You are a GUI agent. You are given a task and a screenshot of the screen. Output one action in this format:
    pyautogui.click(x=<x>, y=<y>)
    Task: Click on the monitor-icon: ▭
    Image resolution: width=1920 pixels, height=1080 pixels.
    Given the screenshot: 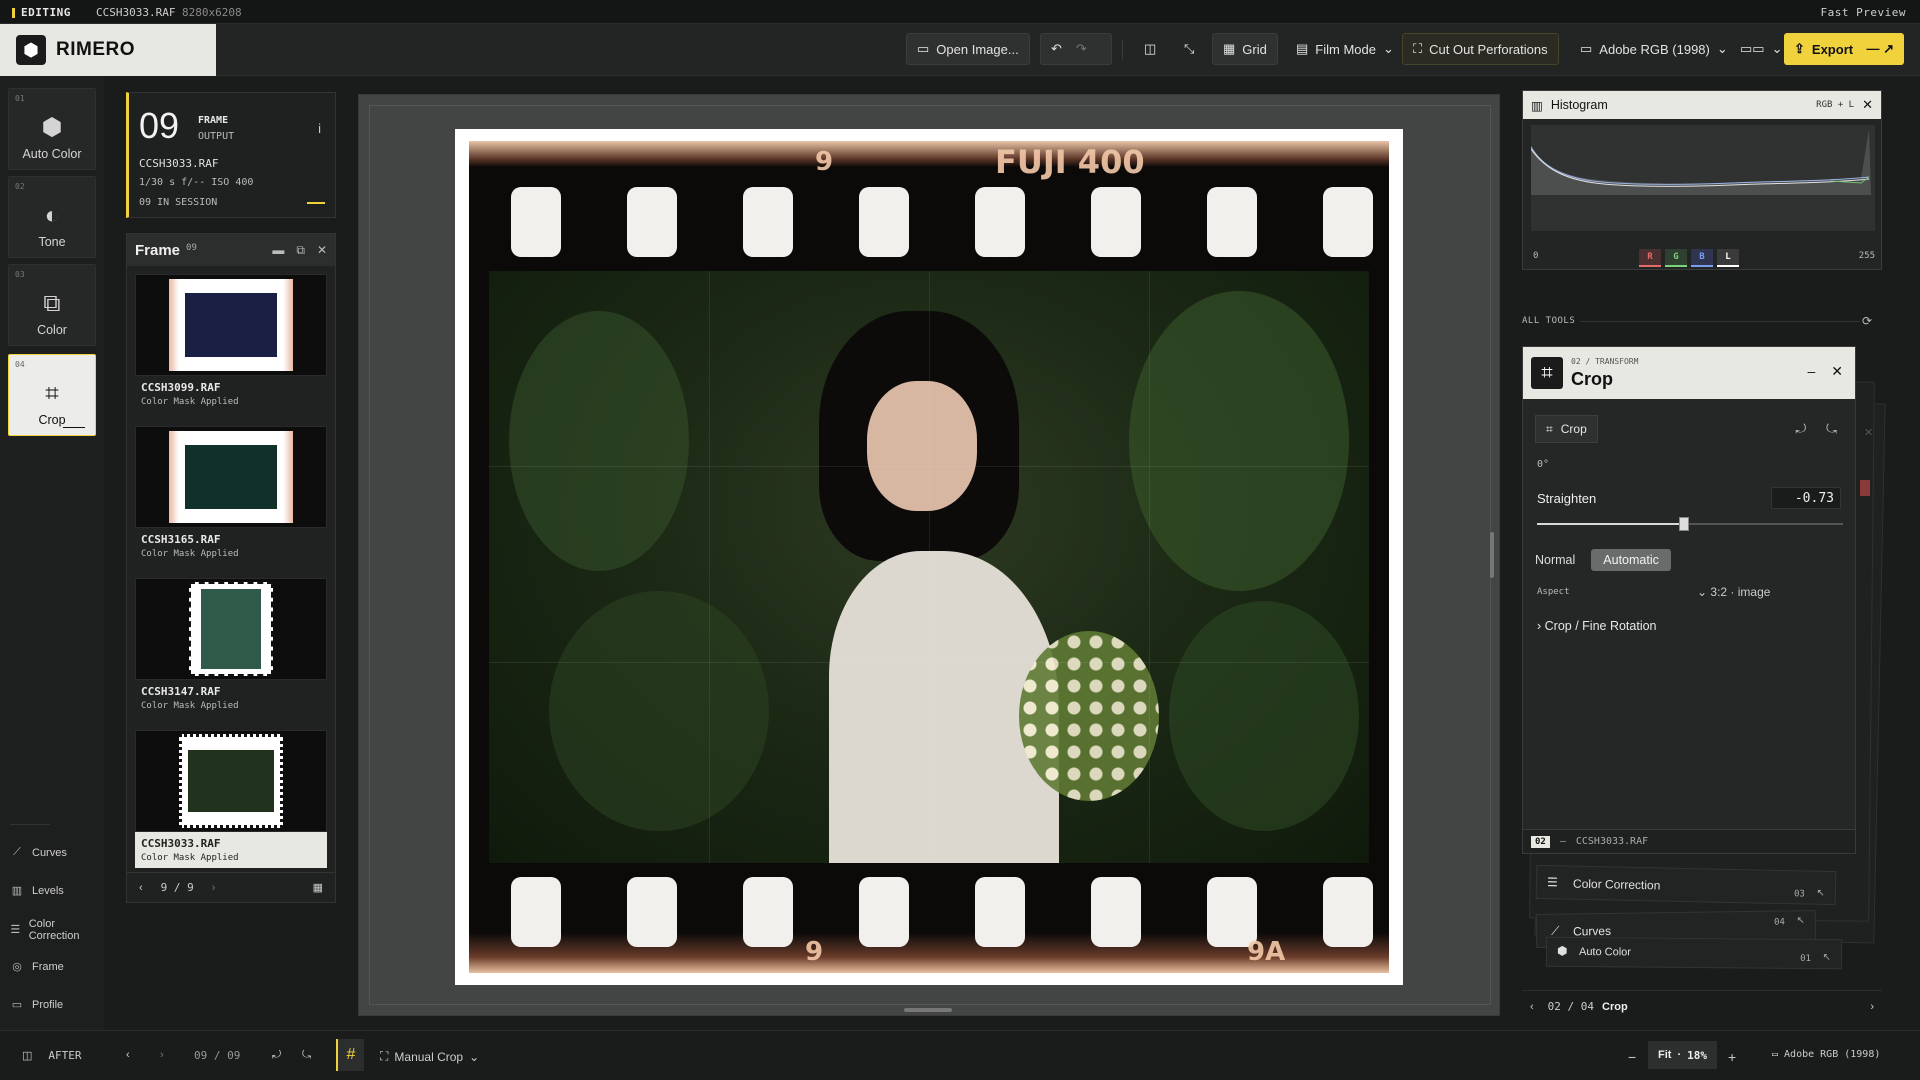 What is the action you would take?
    pyautogui.click(x=1775, y=1054)
    